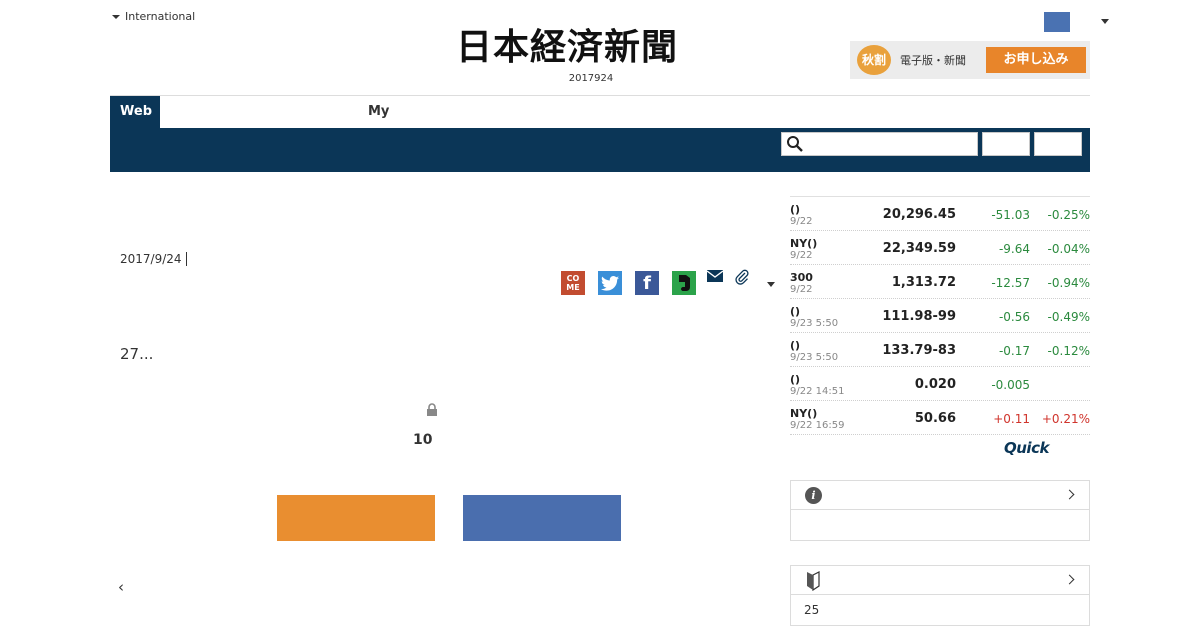  Describe the element at coordinates (933, 60) in the screenshot. I see `promo-subtitle: 電子版・新聞` at that location.